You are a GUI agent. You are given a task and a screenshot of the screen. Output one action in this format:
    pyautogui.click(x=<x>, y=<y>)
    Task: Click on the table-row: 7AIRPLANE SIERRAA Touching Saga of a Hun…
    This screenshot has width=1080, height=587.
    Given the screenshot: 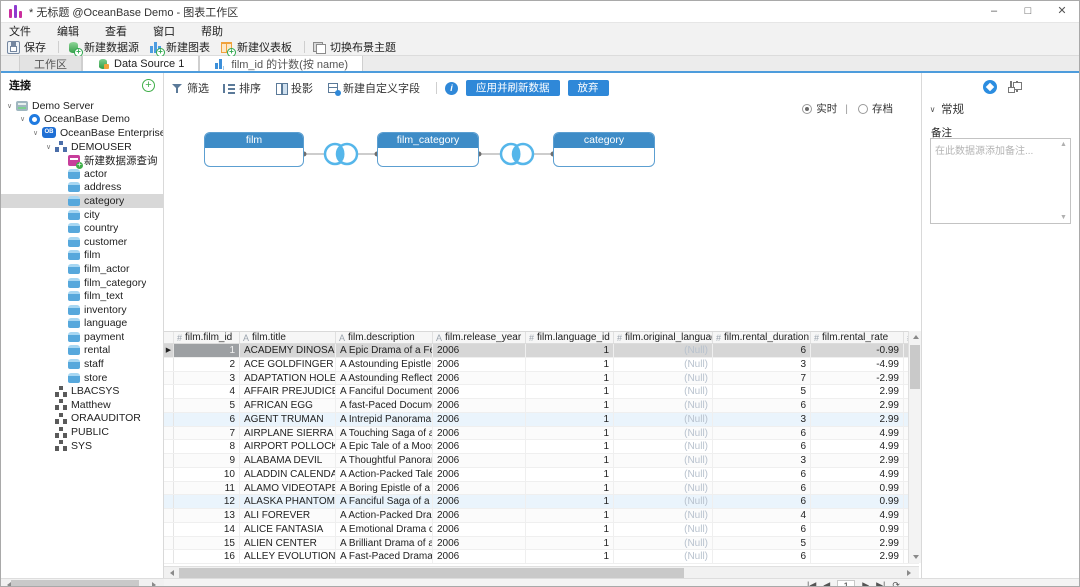 What is the action you would take?
    pyautogui.click(x=541, y=433)
    